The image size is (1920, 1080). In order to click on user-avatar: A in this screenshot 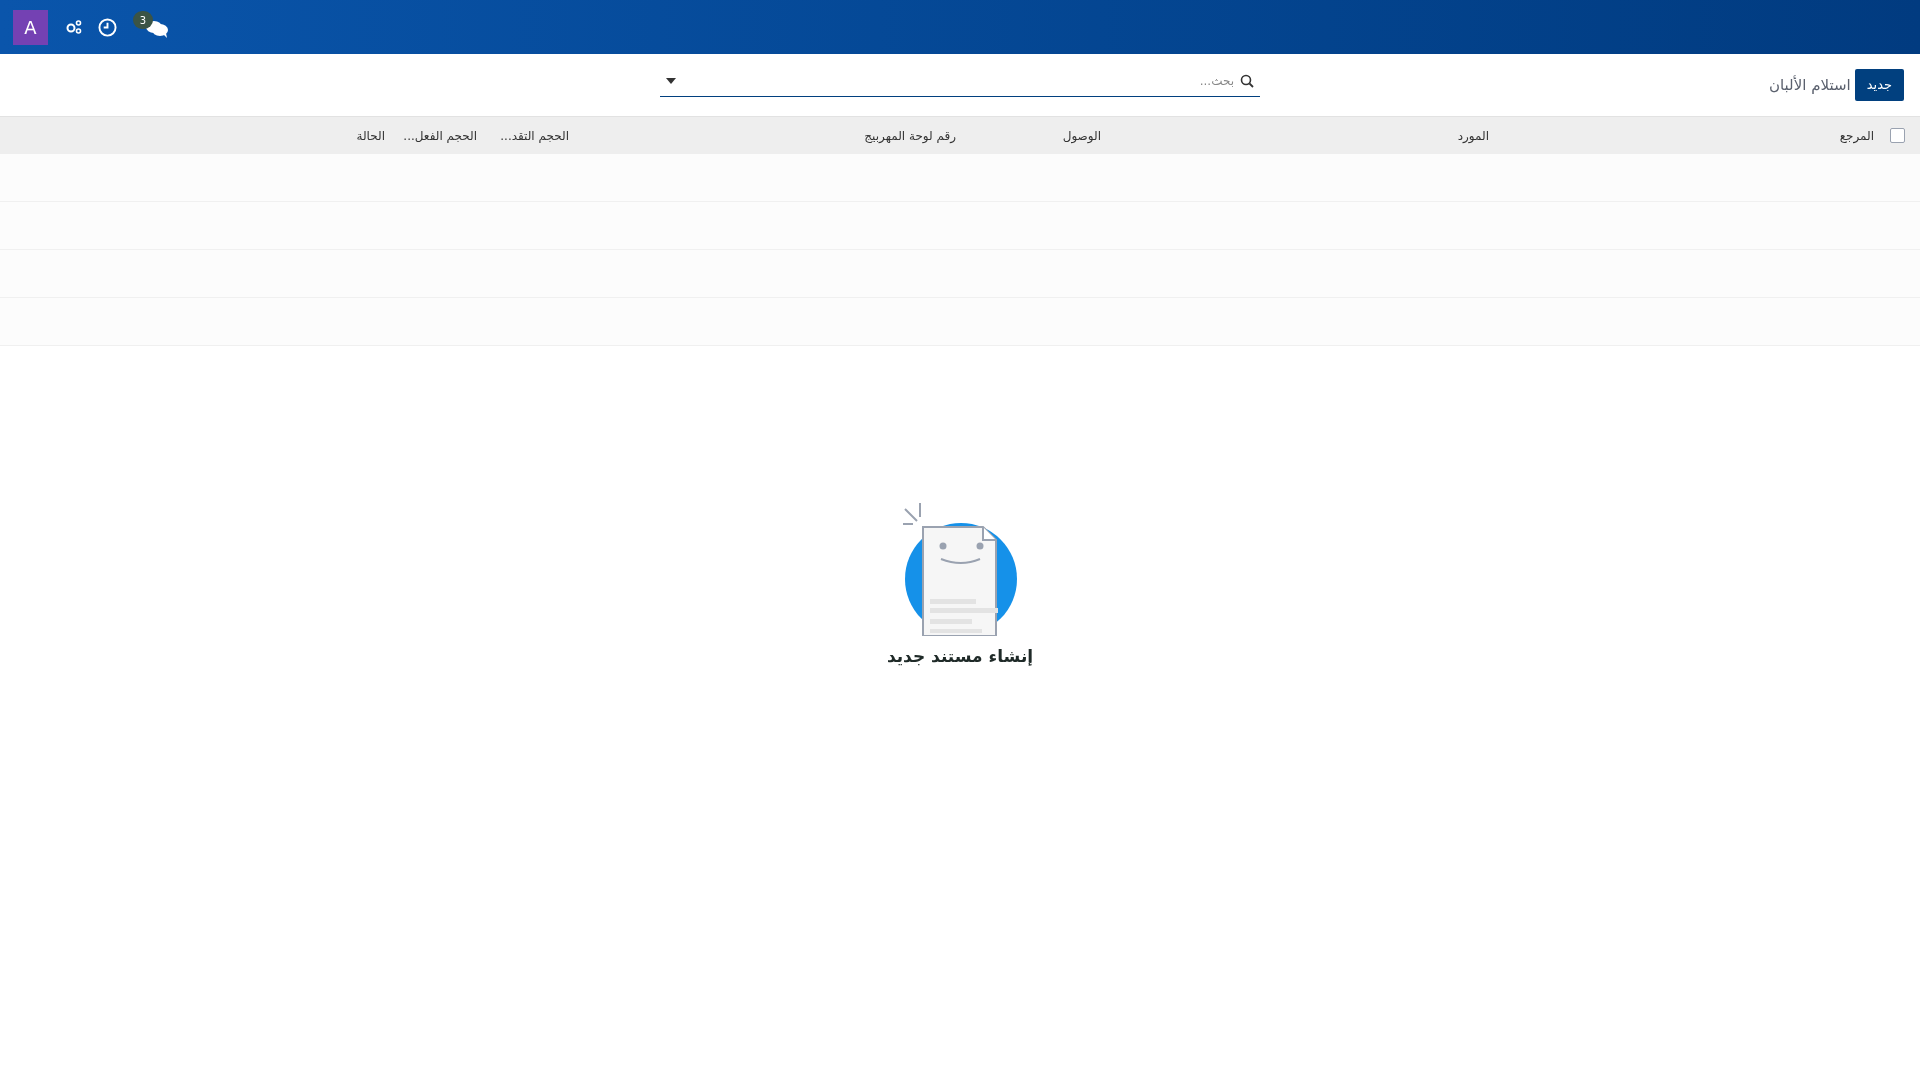, I will do `click(30, 27)`.